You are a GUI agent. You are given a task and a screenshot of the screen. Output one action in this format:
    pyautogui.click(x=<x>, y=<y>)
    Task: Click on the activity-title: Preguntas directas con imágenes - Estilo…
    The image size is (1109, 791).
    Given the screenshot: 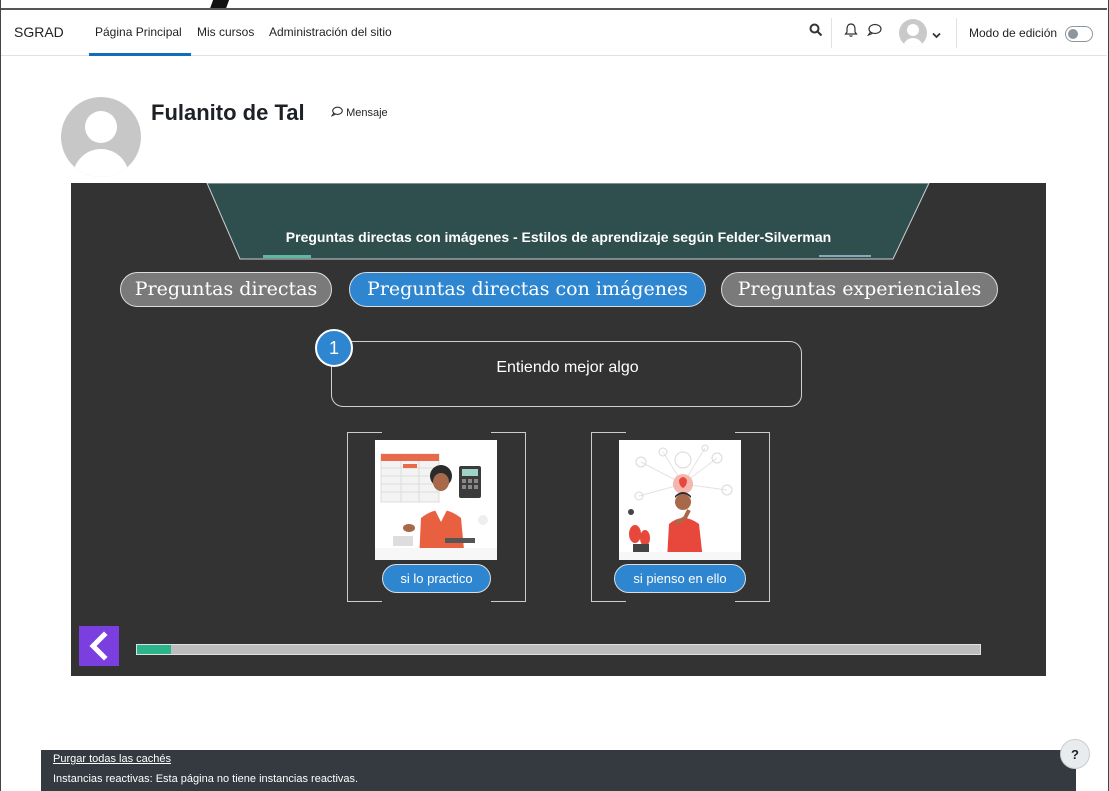 What is the action you would take?
    pyautogui.click(x=558, y=237)
    